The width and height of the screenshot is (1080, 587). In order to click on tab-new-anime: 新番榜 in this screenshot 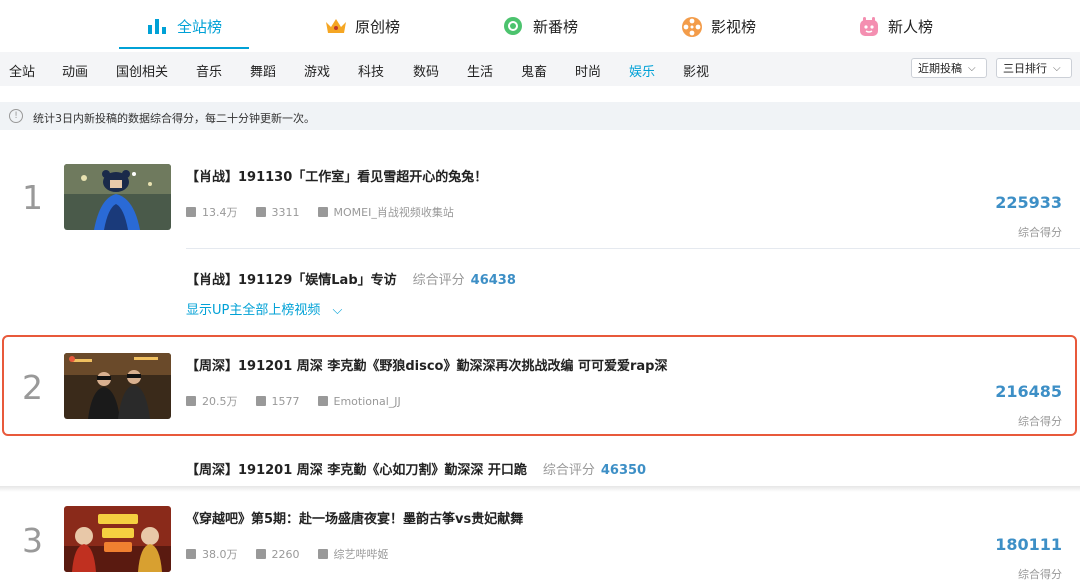, I will do `click(540, 26)`.